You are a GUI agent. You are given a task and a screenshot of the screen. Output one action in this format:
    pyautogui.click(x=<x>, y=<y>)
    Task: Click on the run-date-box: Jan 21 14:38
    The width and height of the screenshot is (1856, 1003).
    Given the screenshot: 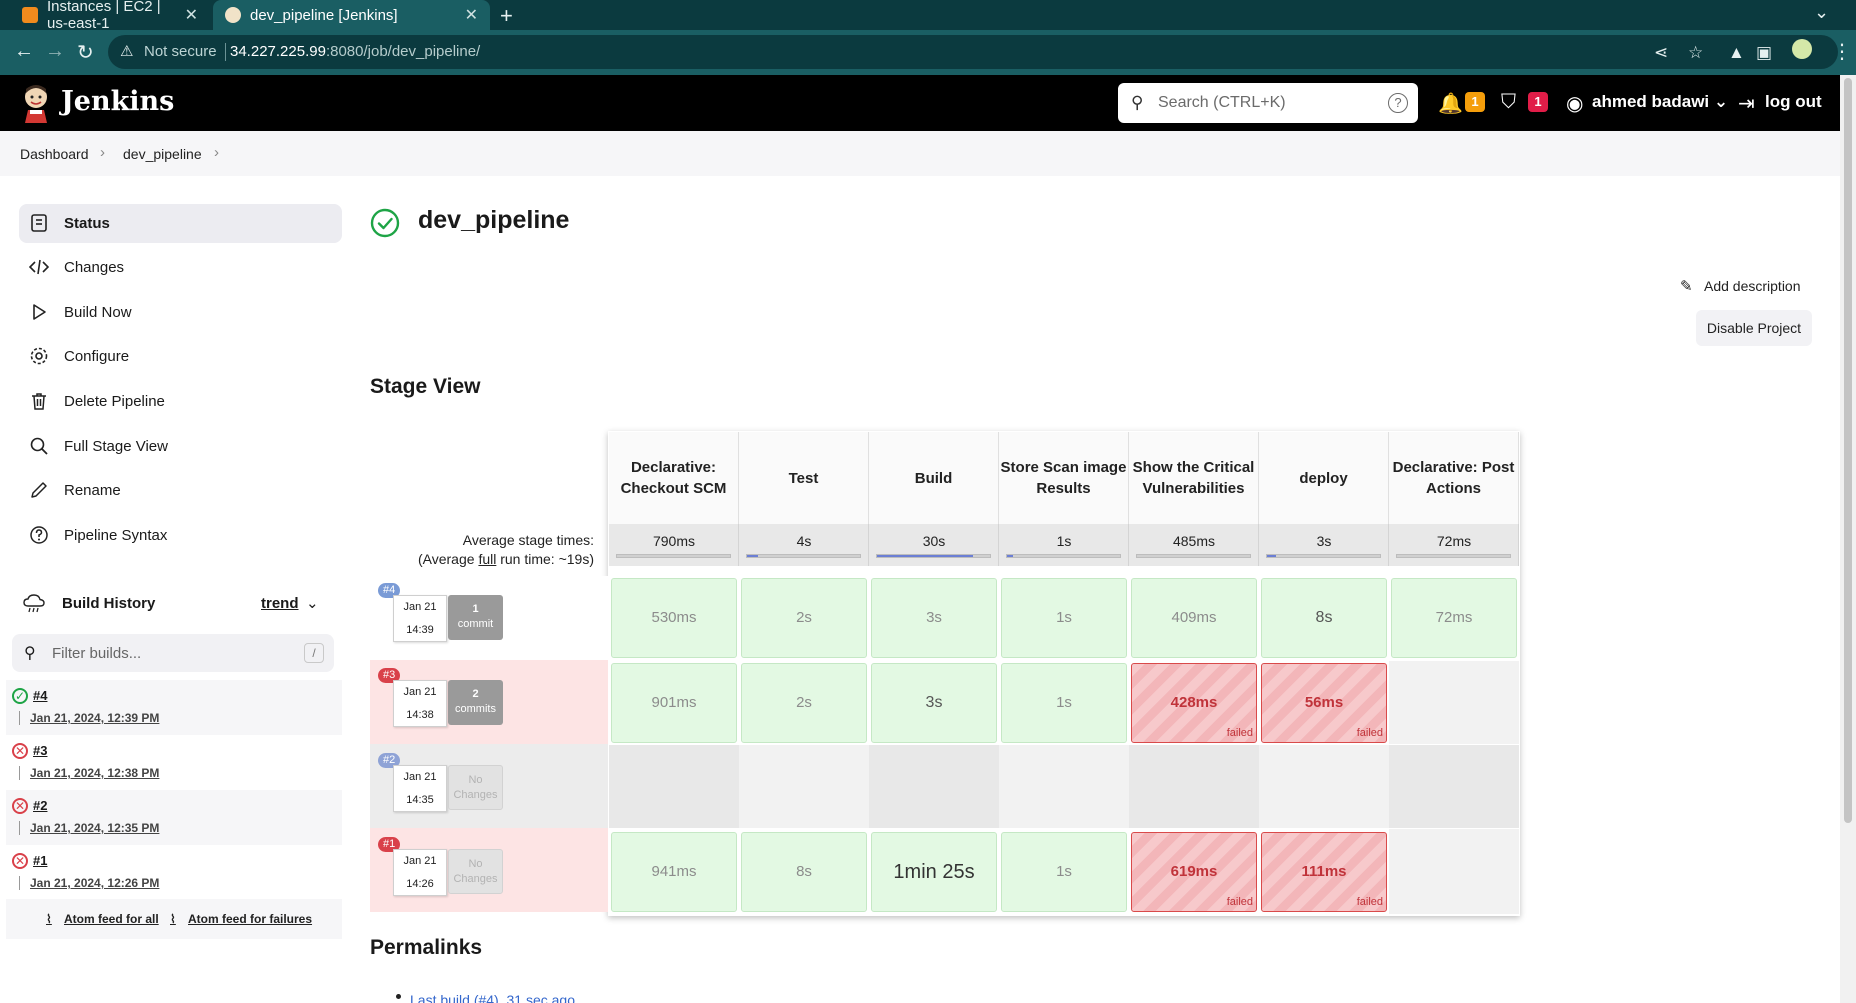 What is the action you would take?
    pyautogui.click(x=420, y=703)
    